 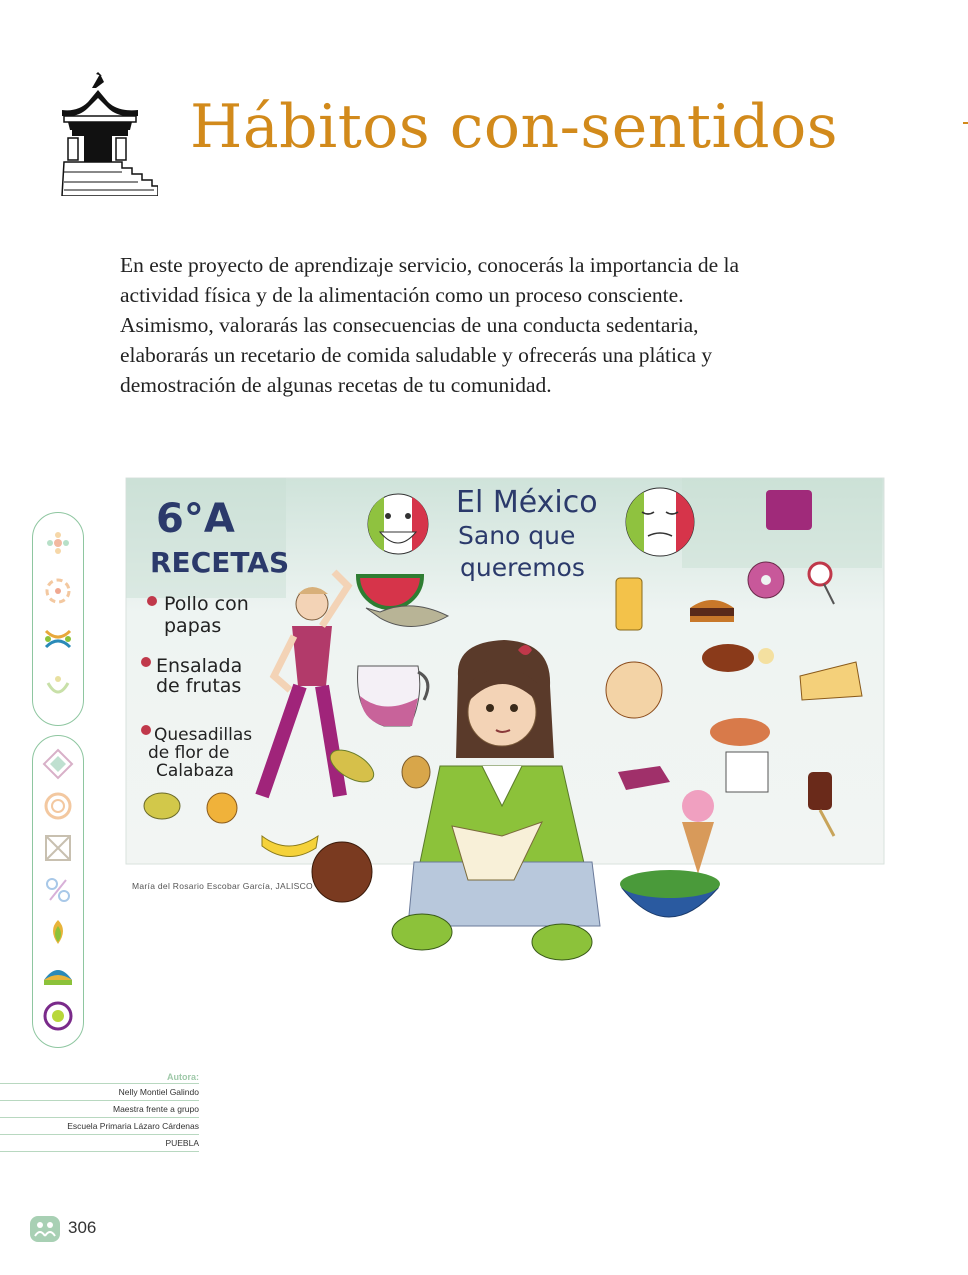 What do you see at coordinates (342, 872) in the screenshot?
I see `basketball-icon` at bounding box center [342, 872].